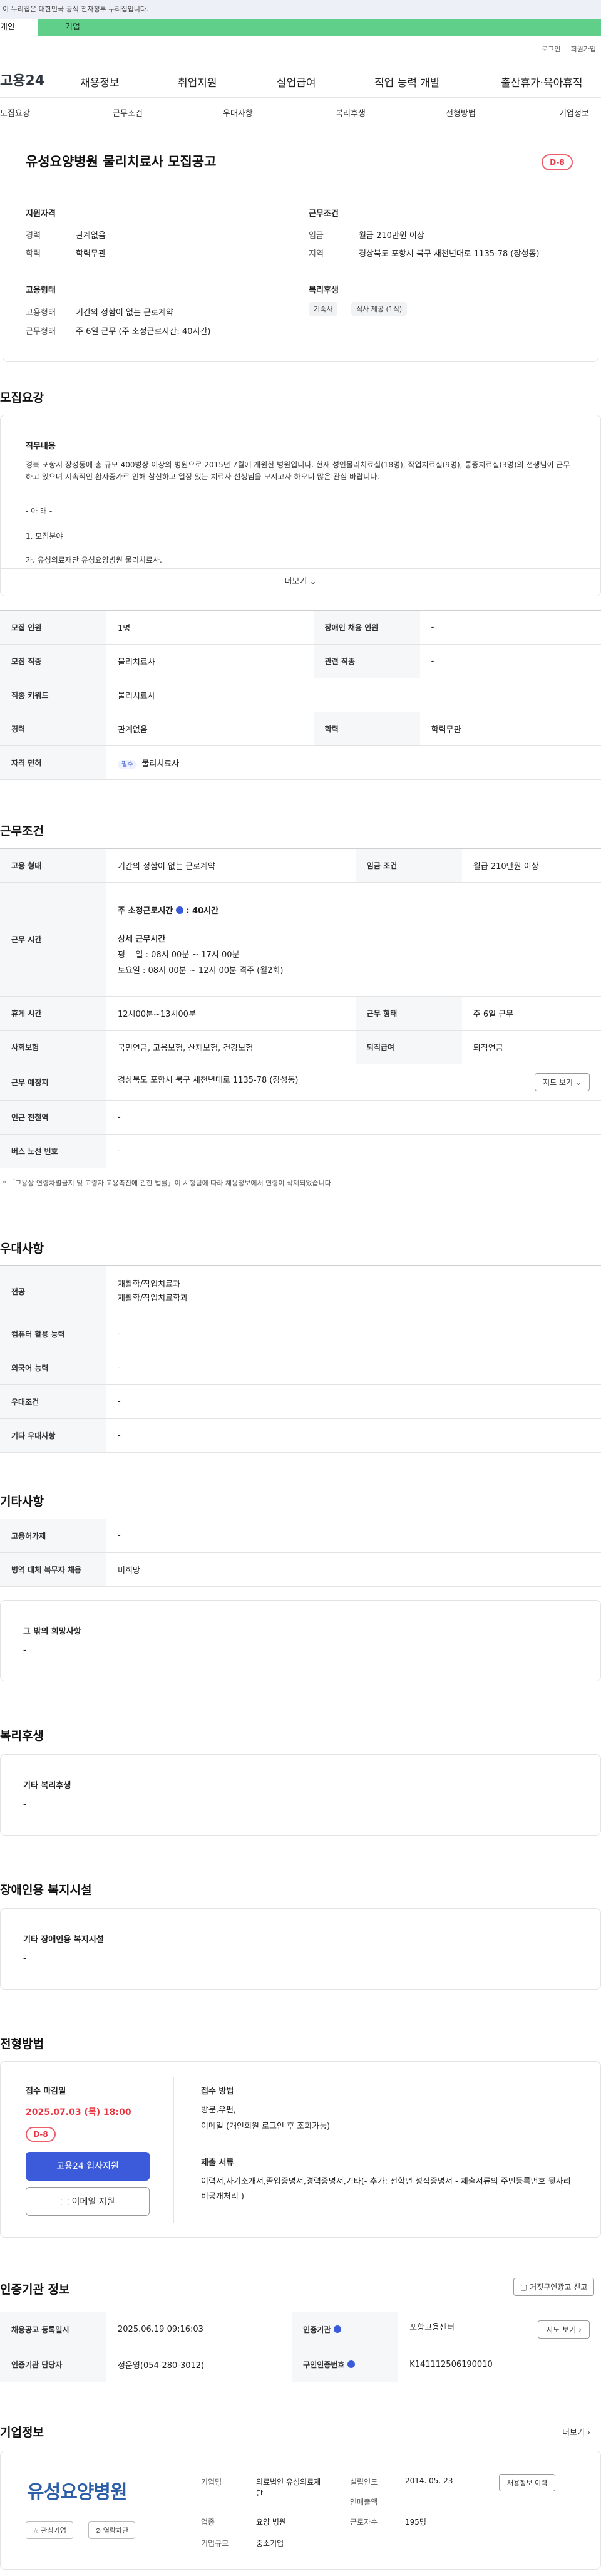 This screenshot has width=601, height=2576. Describe the element at coordinates (53, 1334) in the screenshot. I see `cell-label: 컴퓨터 활용 능력` at that location.